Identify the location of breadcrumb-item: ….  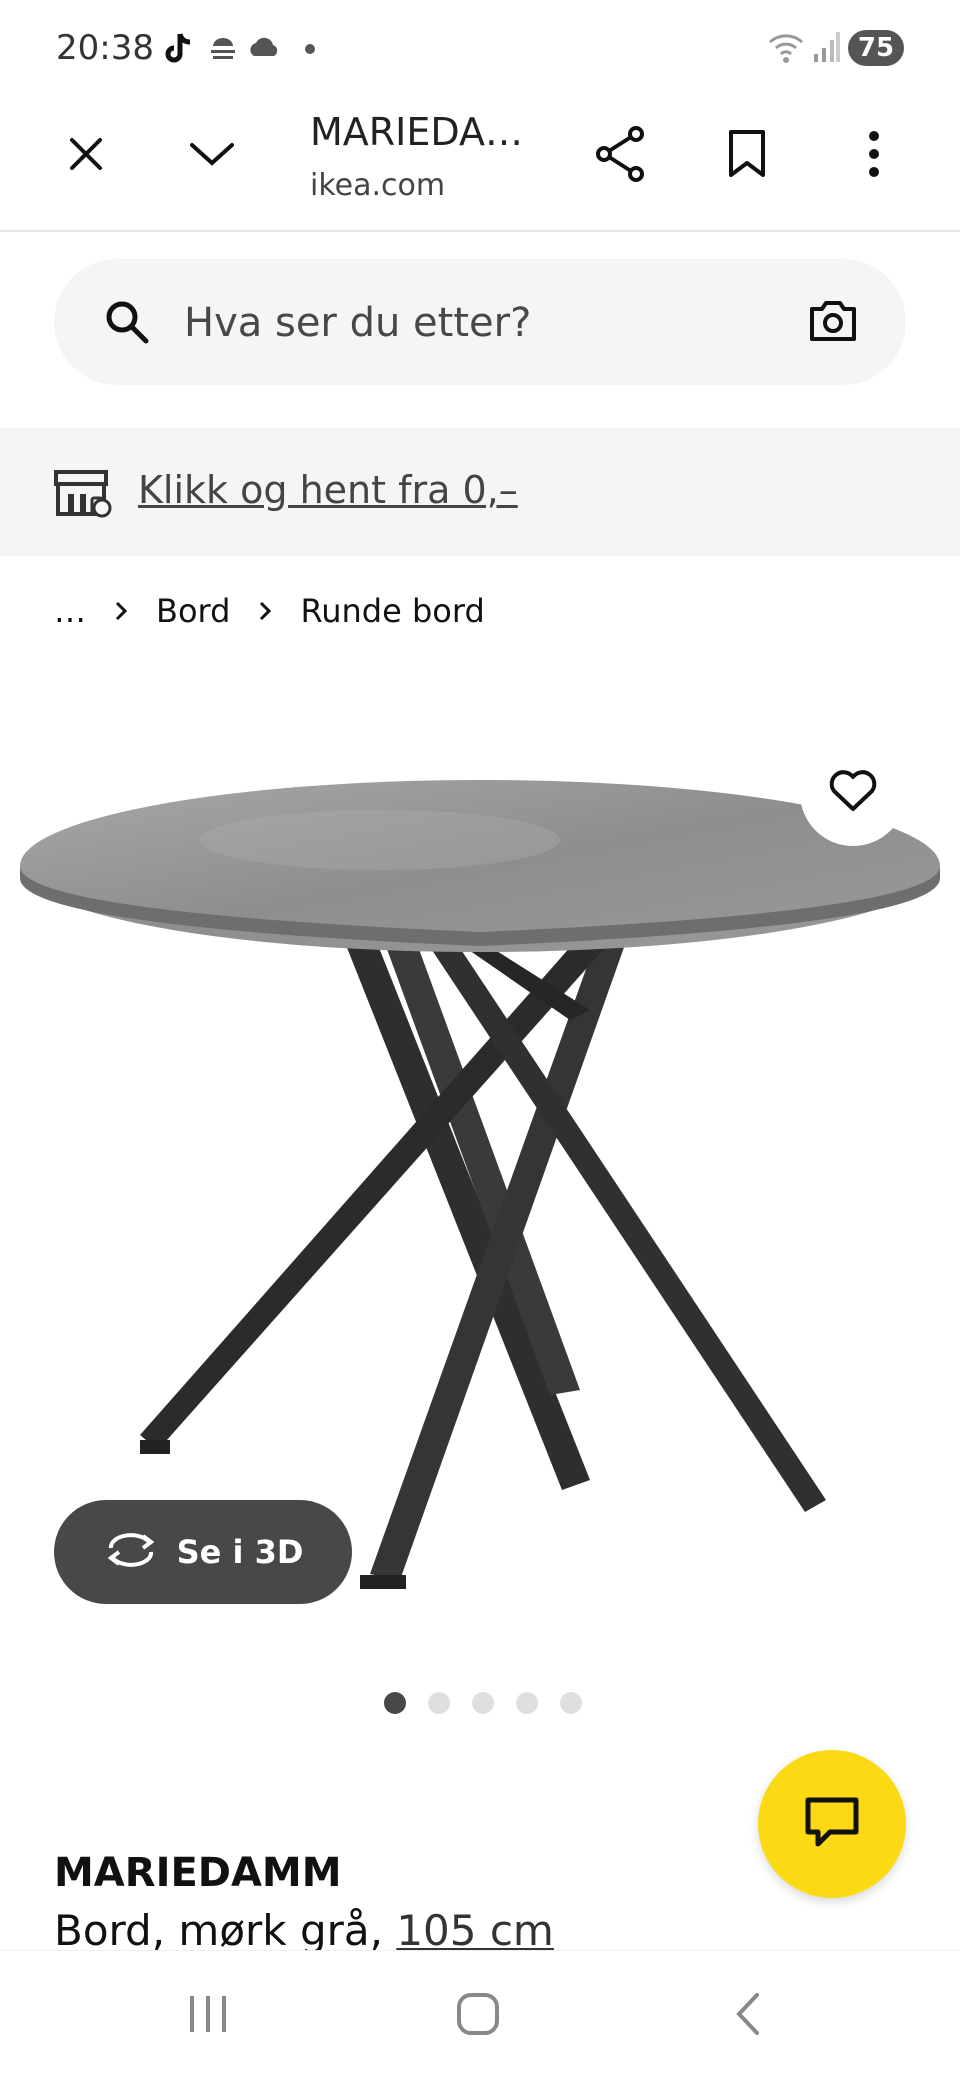
(70, 611).